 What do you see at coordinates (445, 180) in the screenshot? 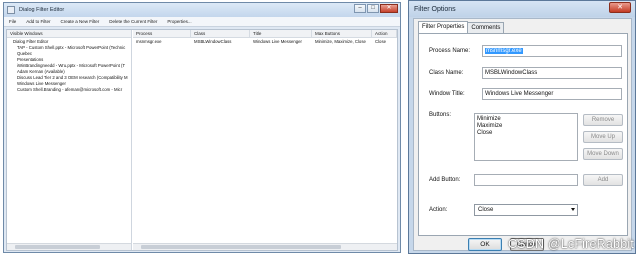
I see `add-button-label: Add Button:` at bounding box center [445, 180].